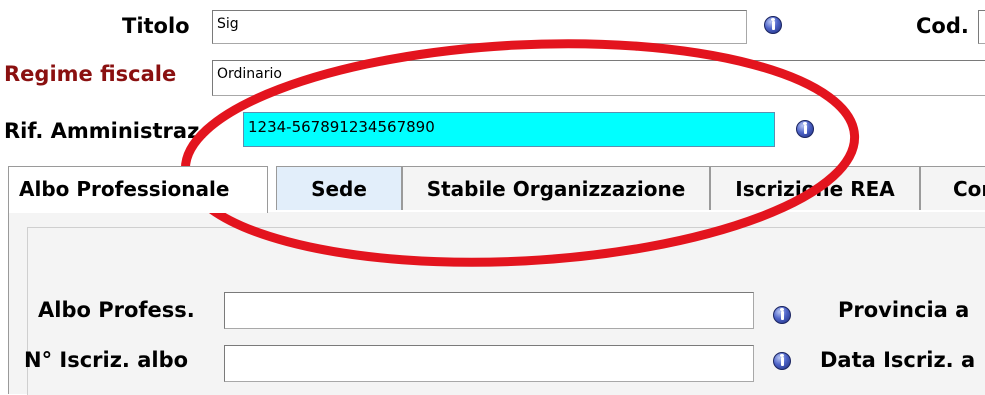 This screenshot has height=395, width=985. What do you see at coordinates (106, 131) in the screenshot?
I see `rif-amministraz-label: Rif. Amministraz.` at bounding box center [106, 131].